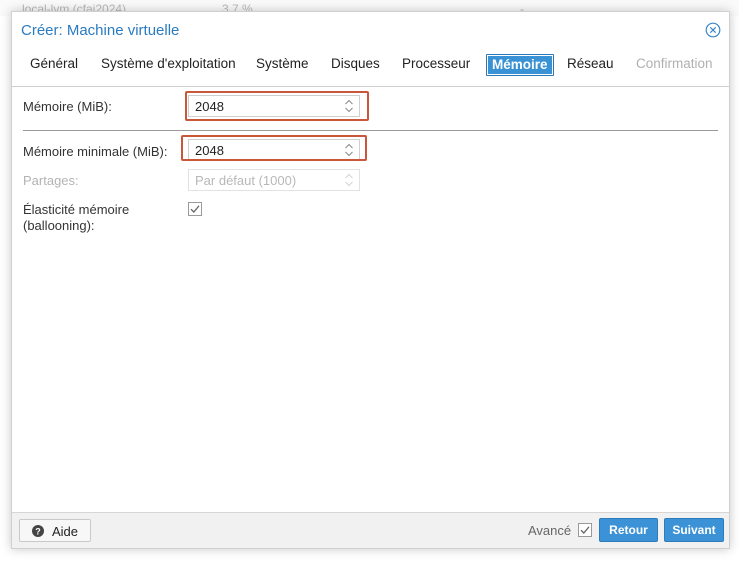  I want to click on tab-cpu: Processeur, so click(436, 64).